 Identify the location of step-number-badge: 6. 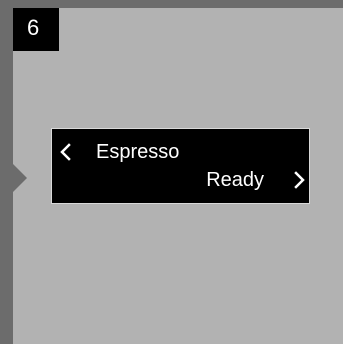
(36, 29).